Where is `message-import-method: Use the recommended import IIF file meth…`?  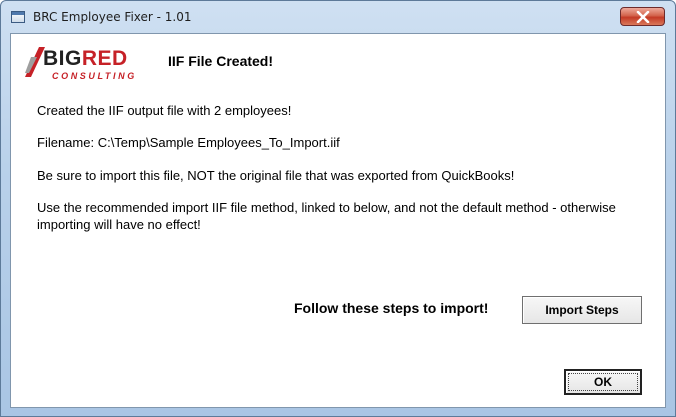
message-import-method: Use the recommended import IIF file meth… is located at coordinates (326, 216).